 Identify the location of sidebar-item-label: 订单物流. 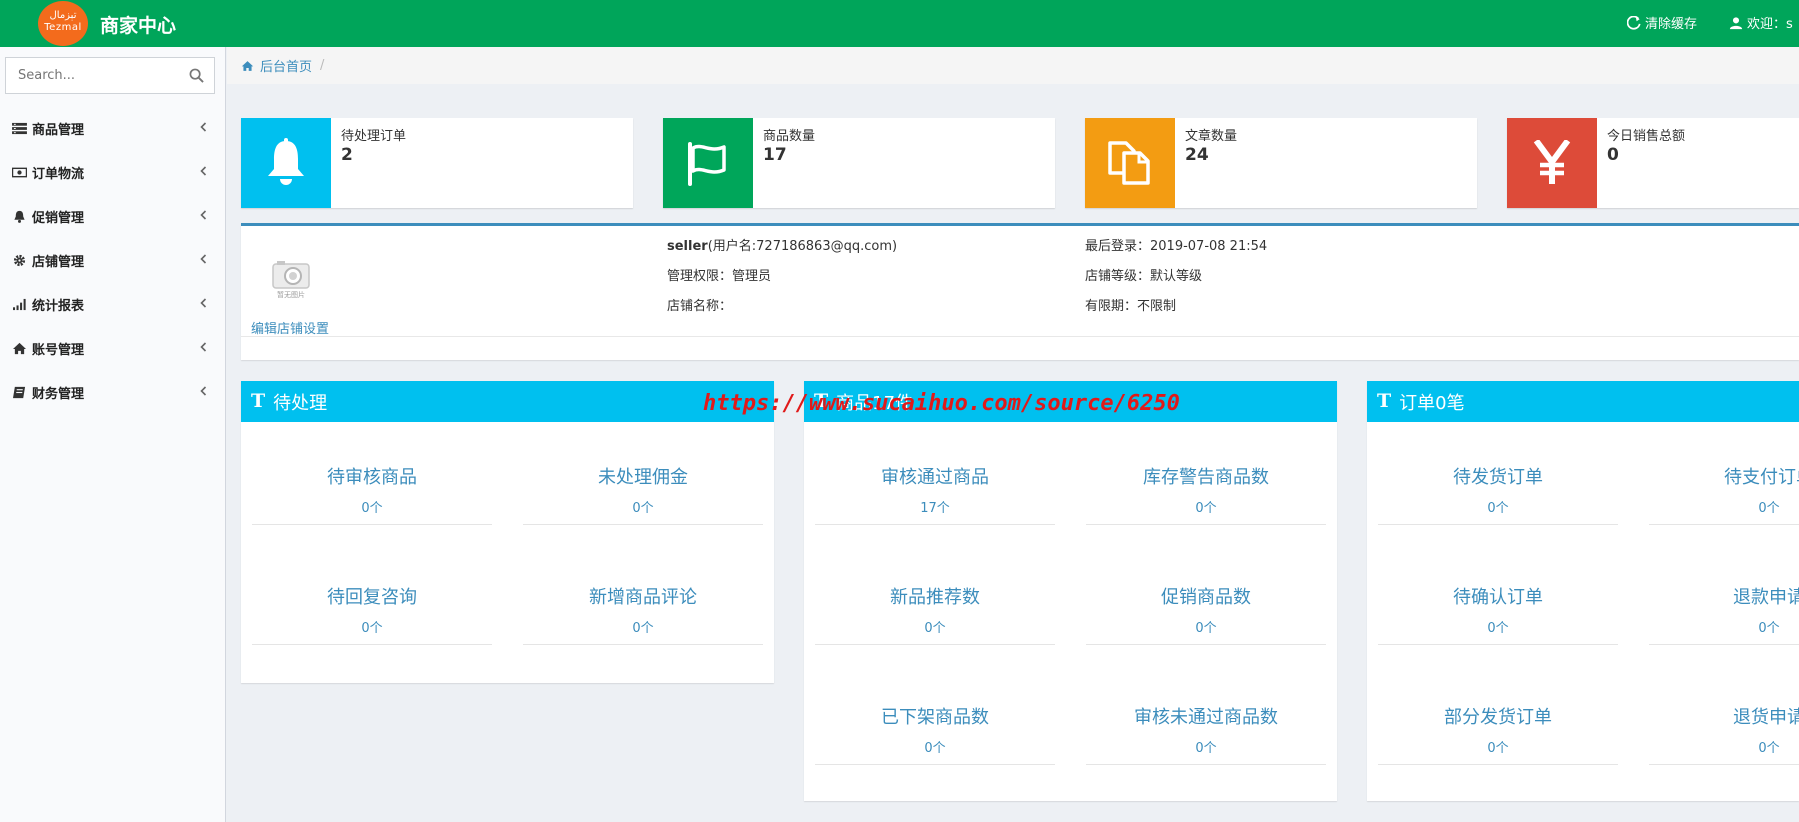
(58, 174).